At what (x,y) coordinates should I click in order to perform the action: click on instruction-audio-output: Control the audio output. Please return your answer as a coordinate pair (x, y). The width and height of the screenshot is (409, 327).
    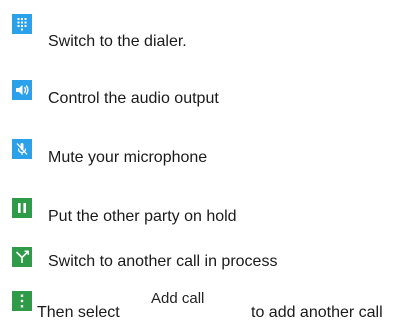
    Looking at the image, I should click on (204, 95).